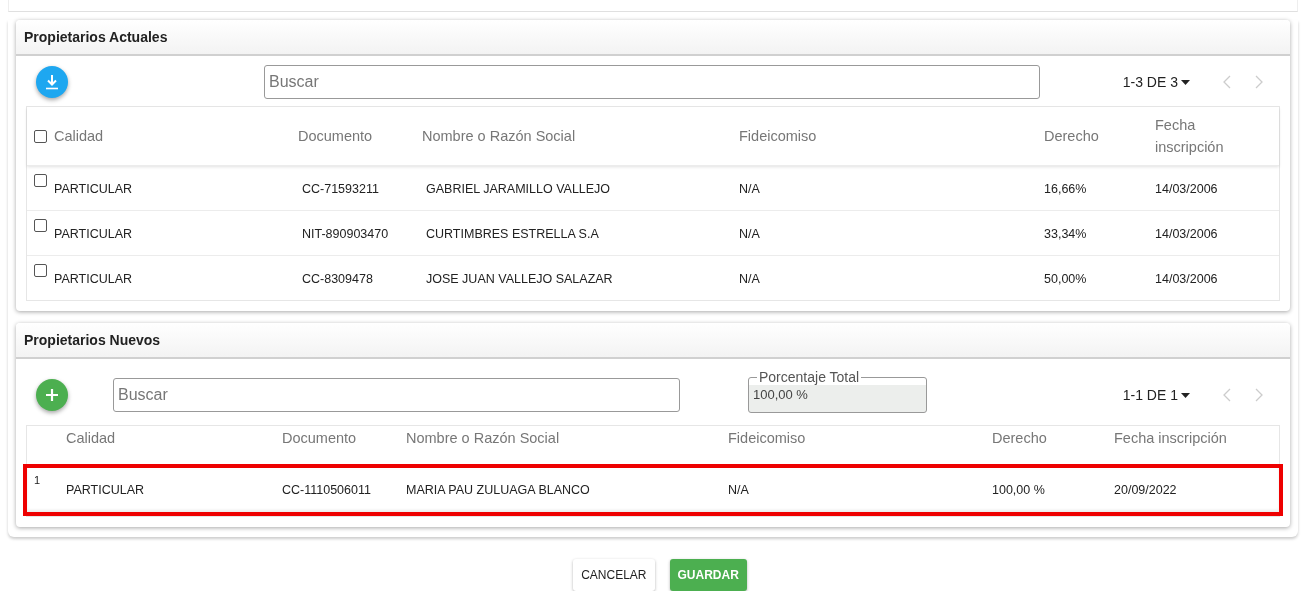 This screenshot has width=1310, height=602. I want to click on page-range-dropdown: 1-3 DE 3, so click(1156, 82).